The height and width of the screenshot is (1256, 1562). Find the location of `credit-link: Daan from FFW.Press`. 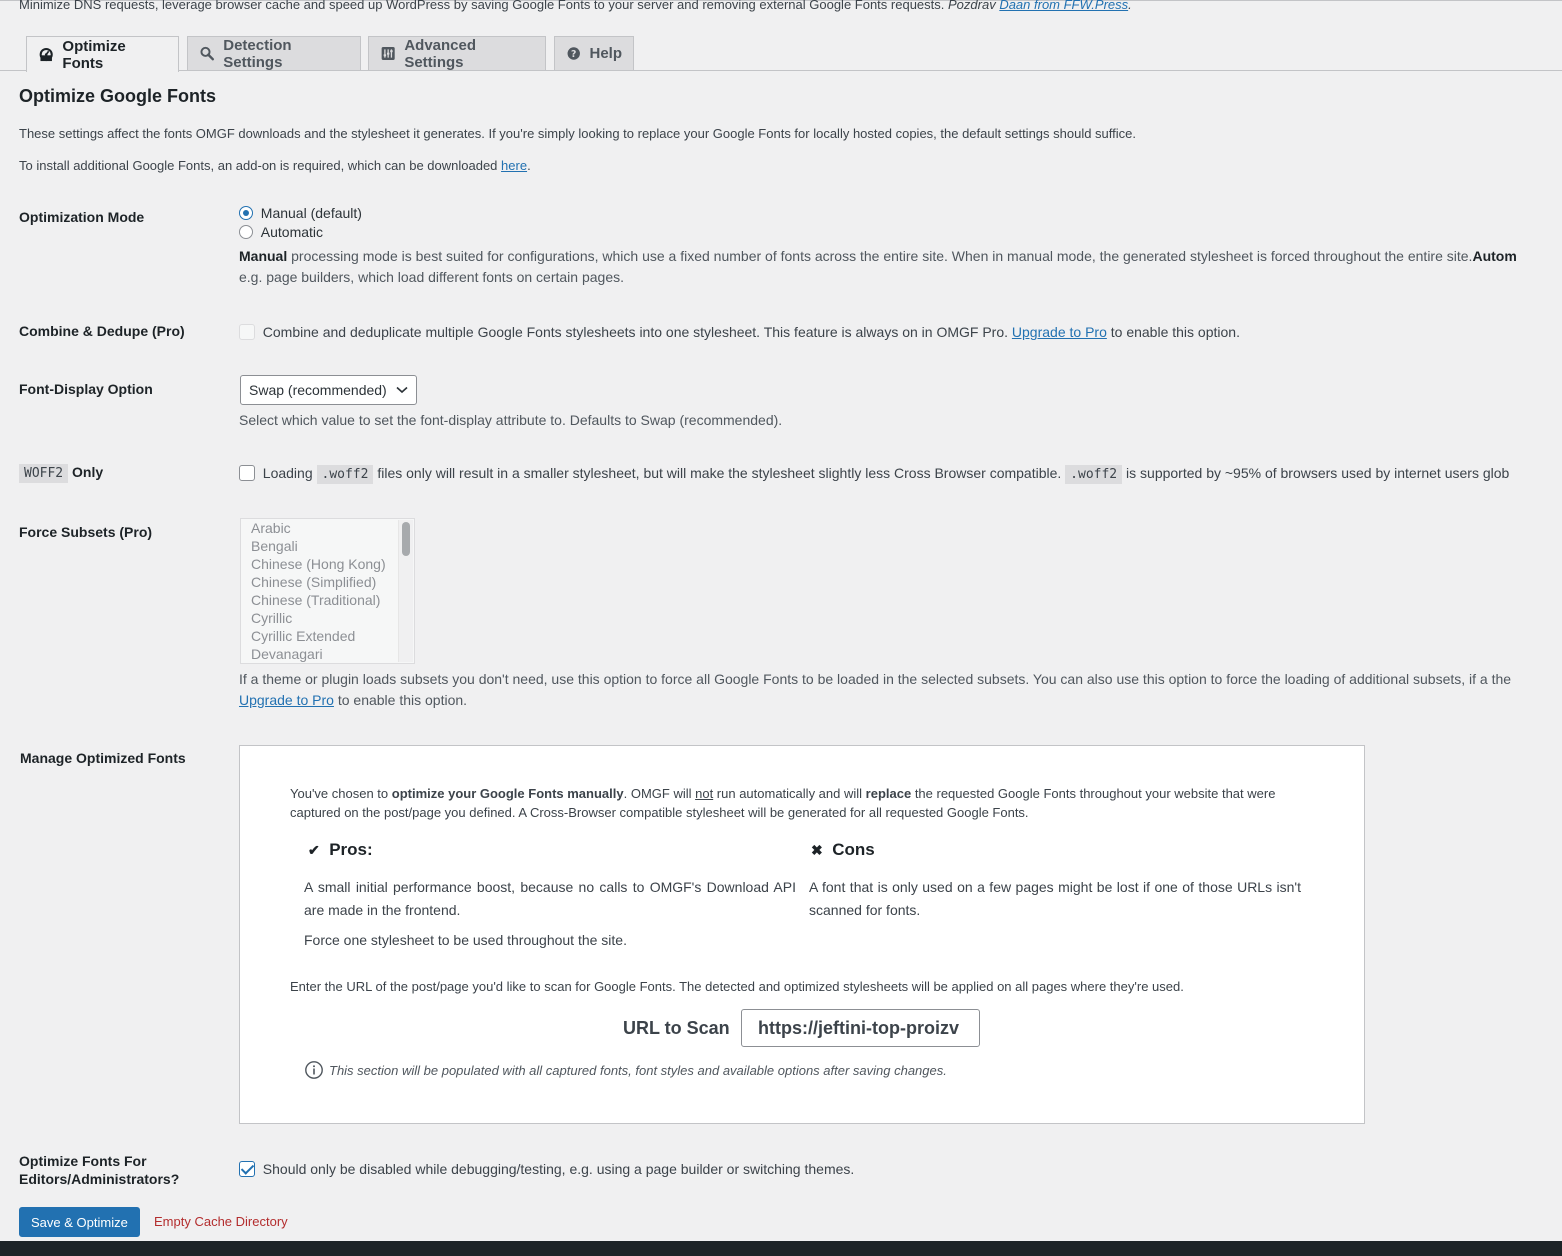

credit-link: Daan from FFW.Press is located at coordinates (1063, 6).